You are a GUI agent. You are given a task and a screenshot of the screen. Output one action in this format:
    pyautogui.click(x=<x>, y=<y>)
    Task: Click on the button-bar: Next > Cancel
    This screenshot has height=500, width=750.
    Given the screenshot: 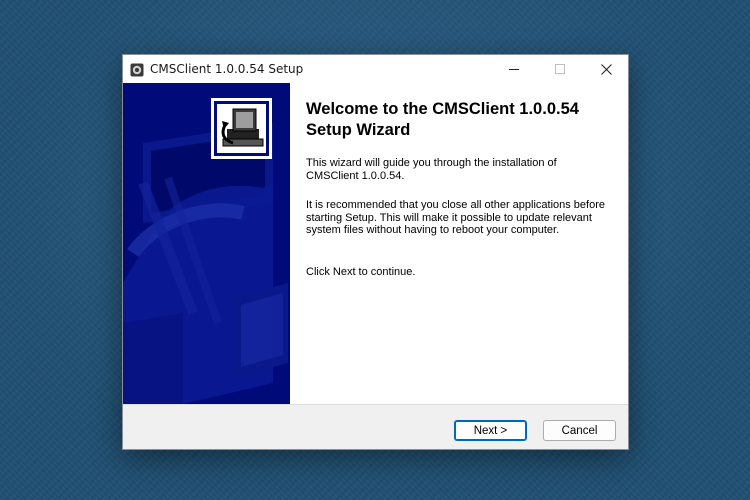 What is the action you would take?
    pyautogui.click(x=375, y=426)
    